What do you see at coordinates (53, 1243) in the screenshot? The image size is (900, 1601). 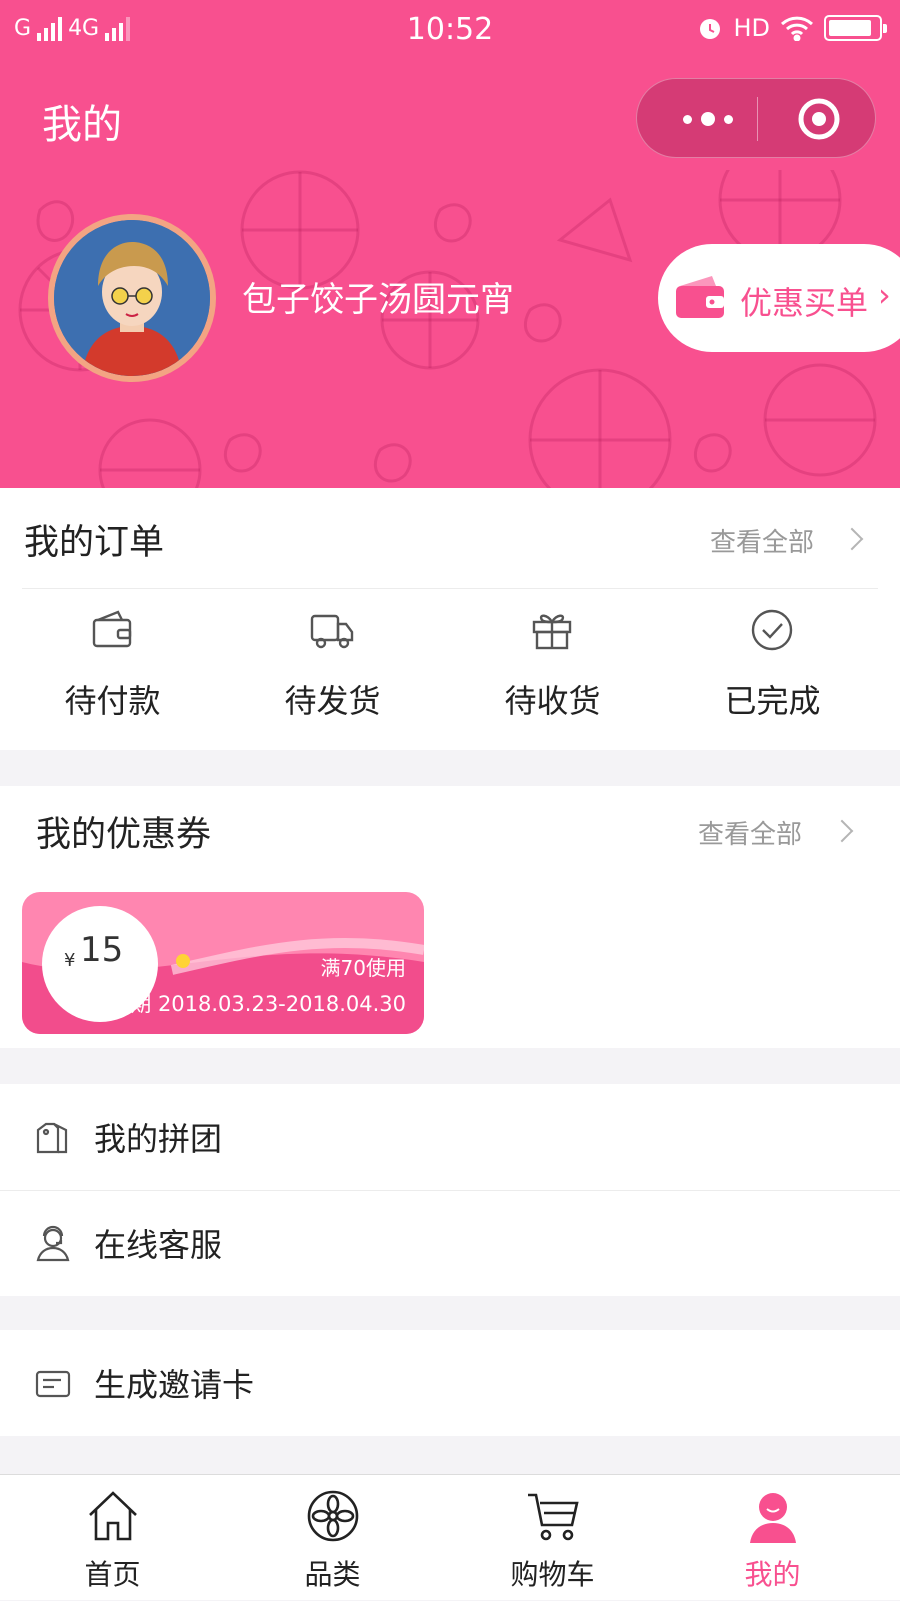 I see `customer-service-icon` at bounding box center [53, 1243].